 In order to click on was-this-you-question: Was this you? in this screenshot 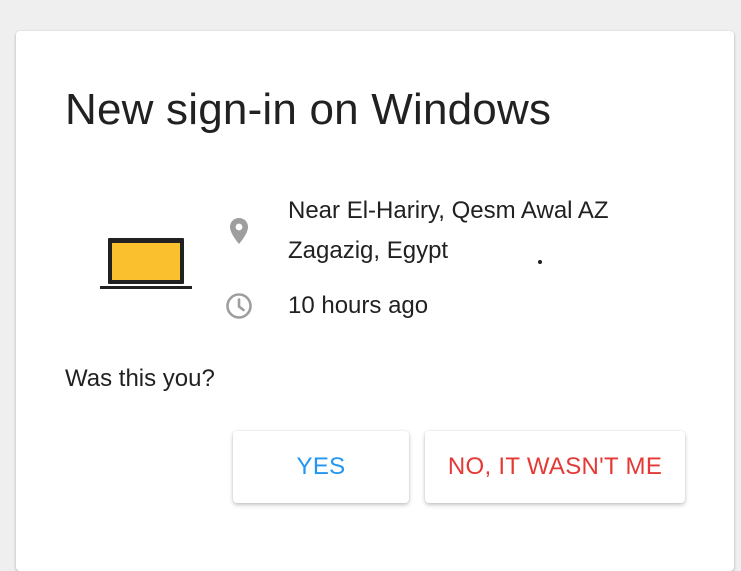, I will do `click(140, 378)`.